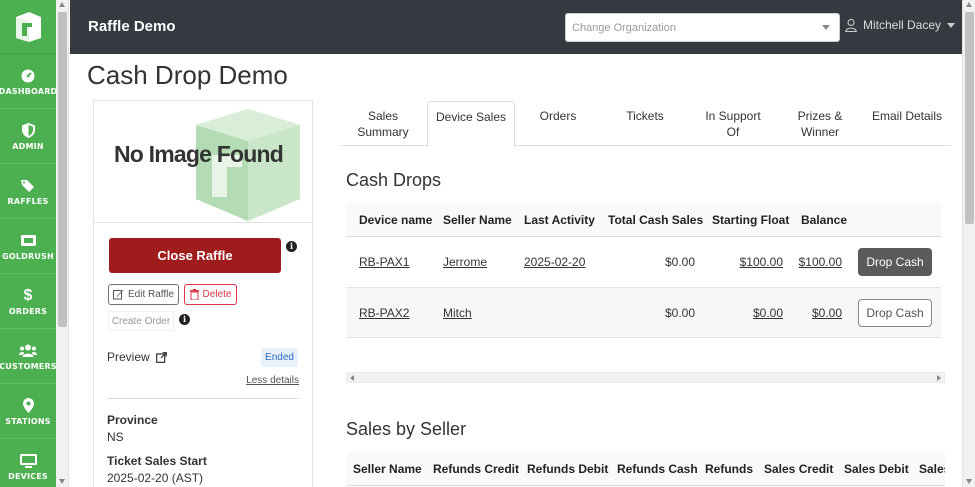  What do you see at coordinates (969, 118) in the screenshot?
I see `main-scroll-thumb` at bounding box center [969, 118].